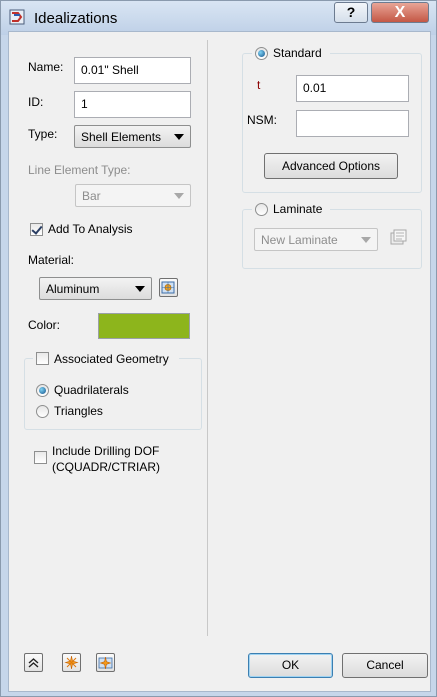 This screenshot has width=437, height=697. What do you see at coordinates (259, 85) in the screenshot?
I see `t-label: t` at bounding box center [259, 85].